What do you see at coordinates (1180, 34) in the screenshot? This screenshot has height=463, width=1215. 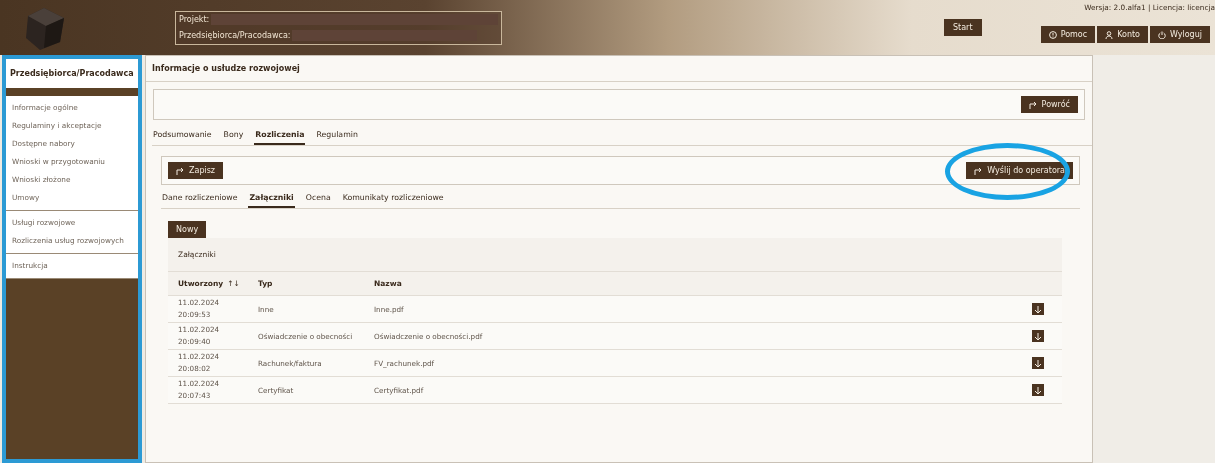 I see `header-action-button: Wyloguj` at bounding box center [1180, 34].